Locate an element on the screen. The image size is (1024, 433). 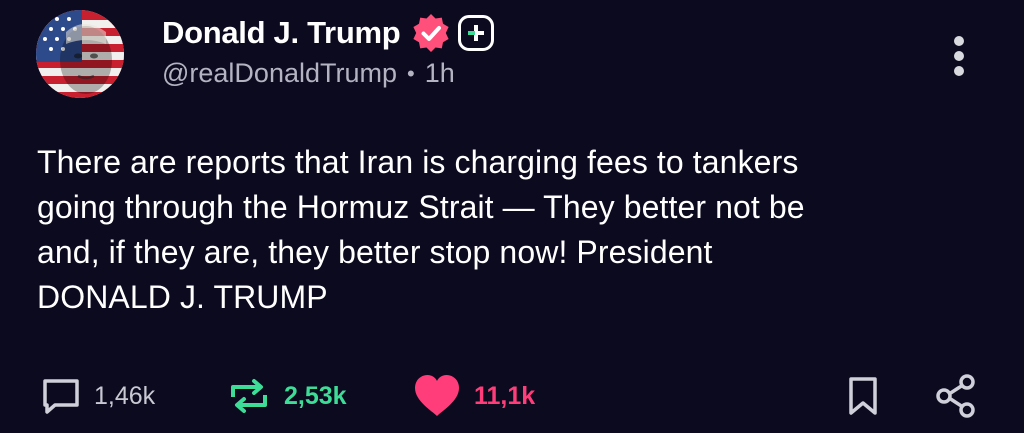
reply-count: 1,46k is located at coordinates (125, 395).